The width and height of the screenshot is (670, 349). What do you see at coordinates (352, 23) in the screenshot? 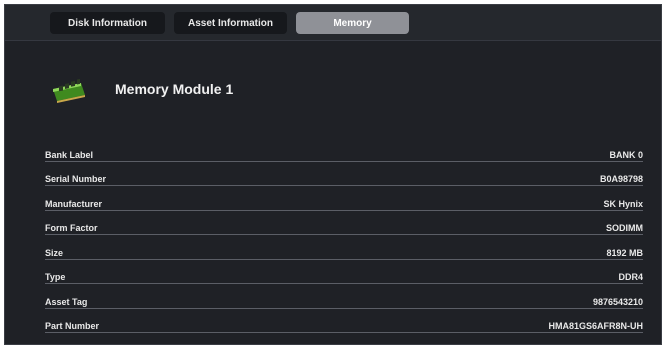
I see `tab-memory: Memory` at bounding box center [352, 23].